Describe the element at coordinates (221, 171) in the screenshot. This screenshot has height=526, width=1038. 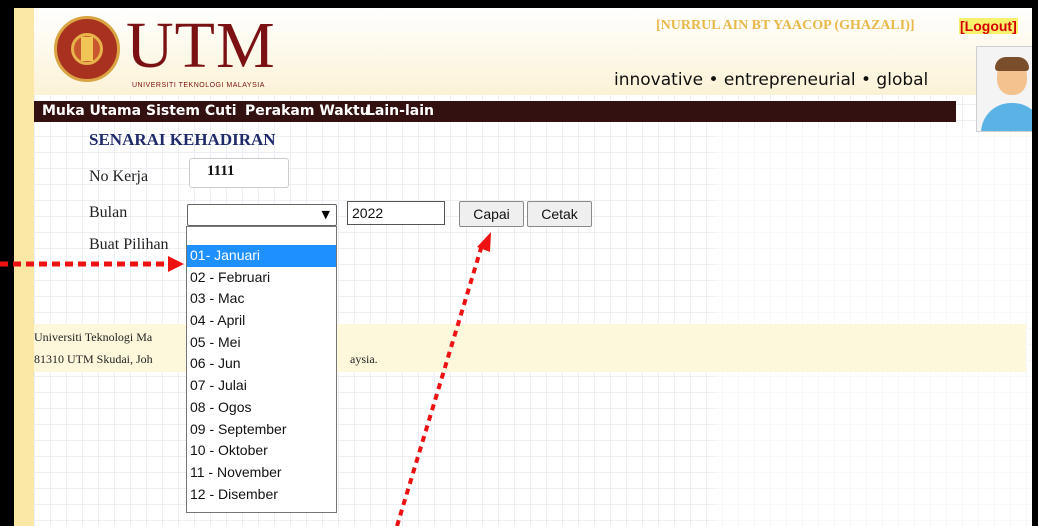
I see `no-kerja-value: 1111` at that location.